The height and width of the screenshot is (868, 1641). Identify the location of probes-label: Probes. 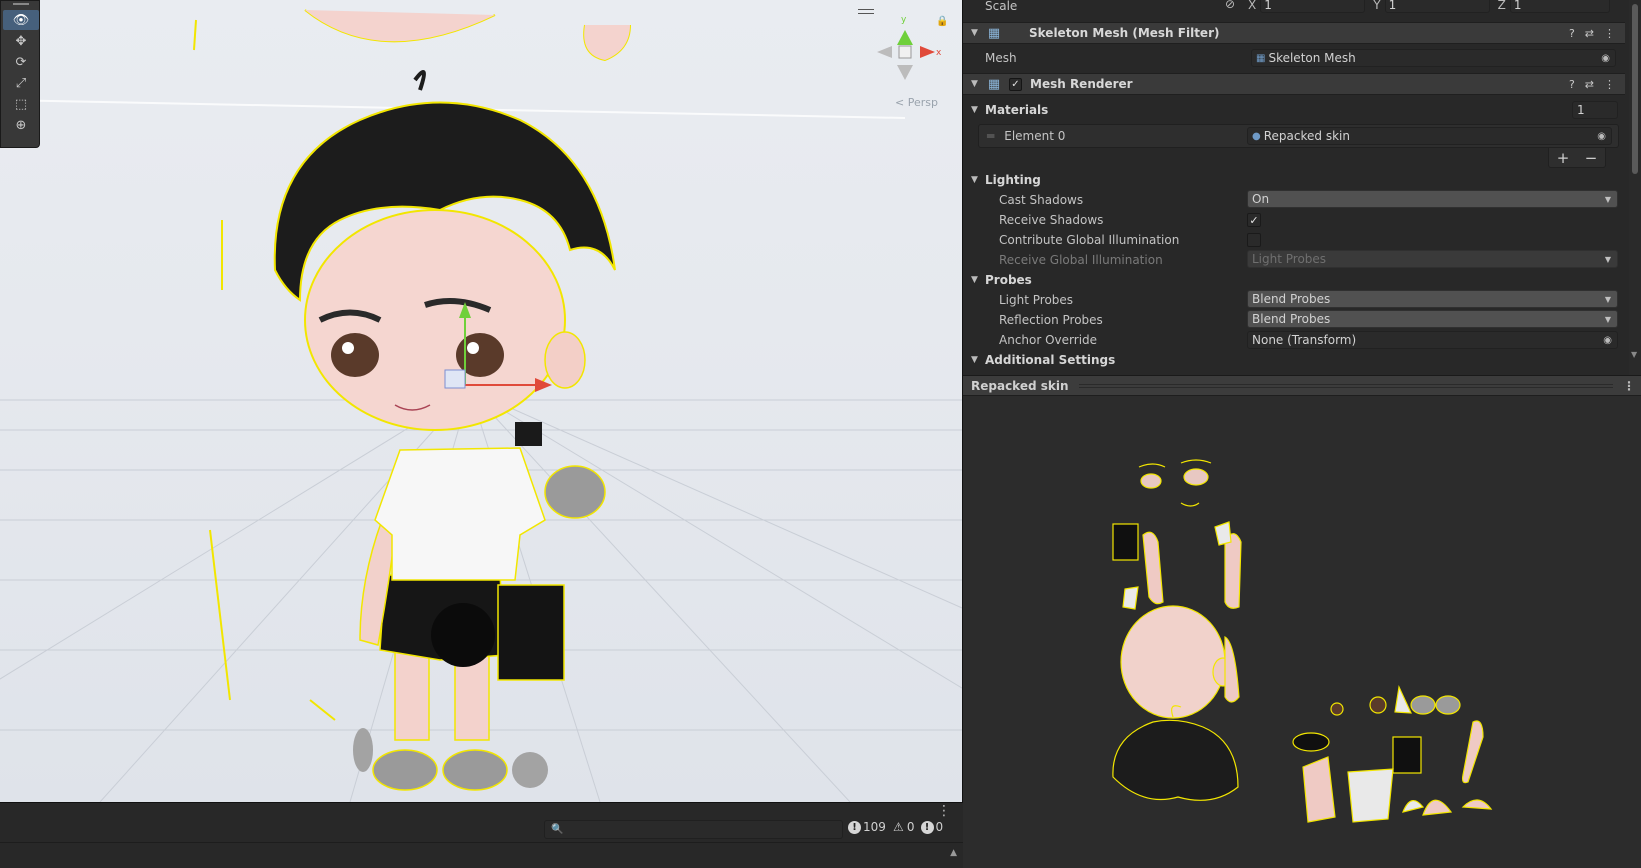
(1008, 280).